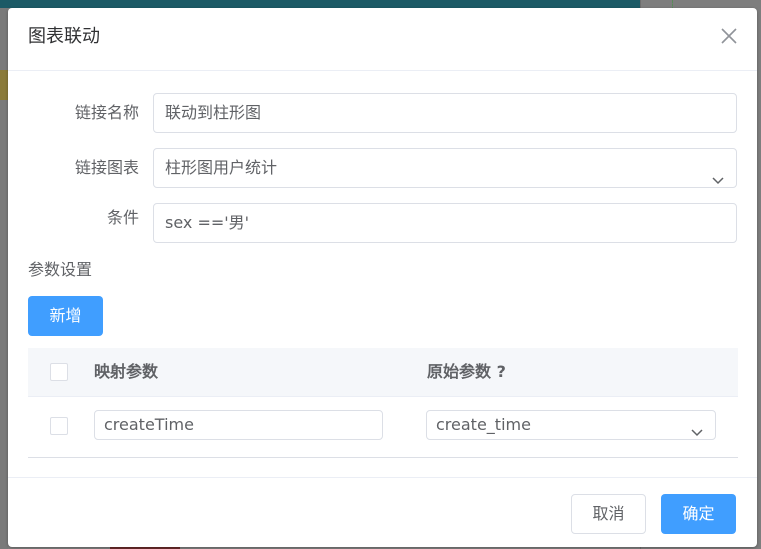 The width and height of the screenshot is (761, 549). What do you see at coordinates (382, 512) in the screenshot?
I see `dialog-footer: 取消 确定` at bounding box center [382, 512].